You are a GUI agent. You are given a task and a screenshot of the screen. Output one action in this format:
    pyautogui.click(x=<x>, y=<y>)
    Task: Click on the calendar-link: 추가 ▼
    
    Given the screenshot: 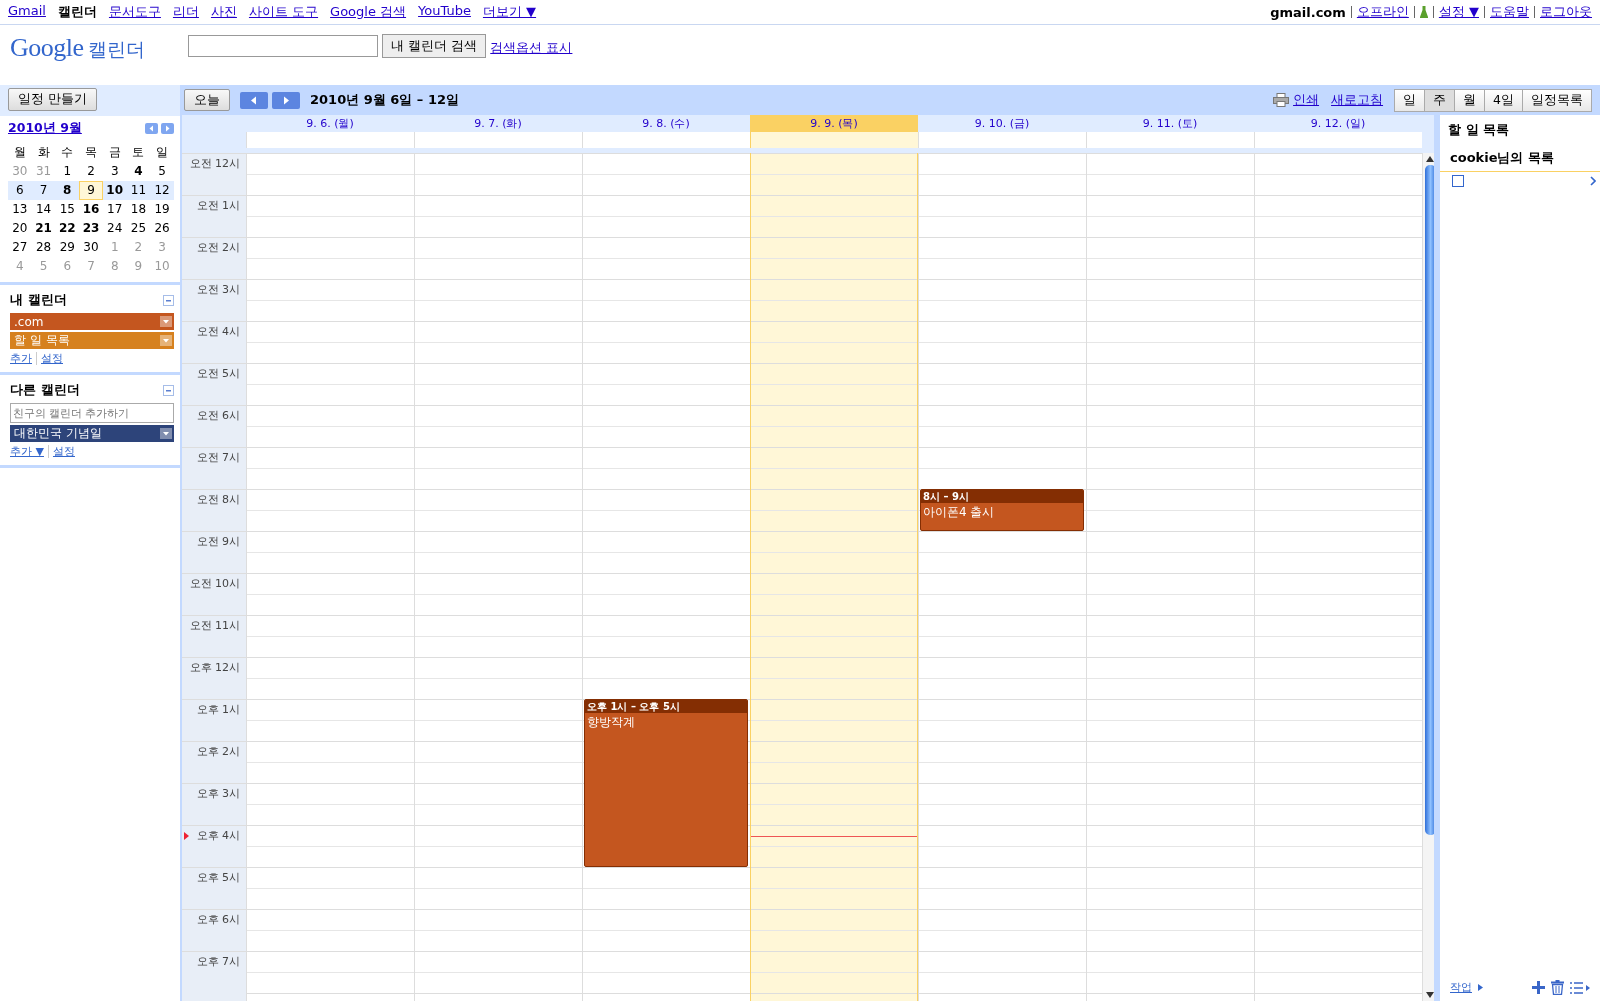 What is the action you would take?
    pyautogui.click(x=27, y=451)
    